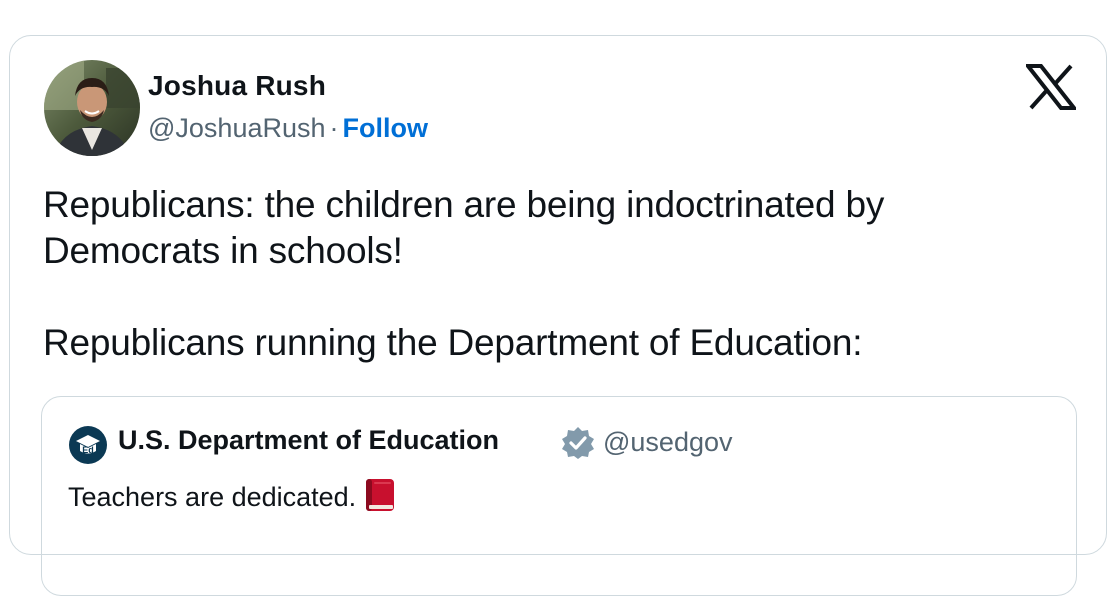  I want to click on author-name: Joshua Rush, so click(237, 86).